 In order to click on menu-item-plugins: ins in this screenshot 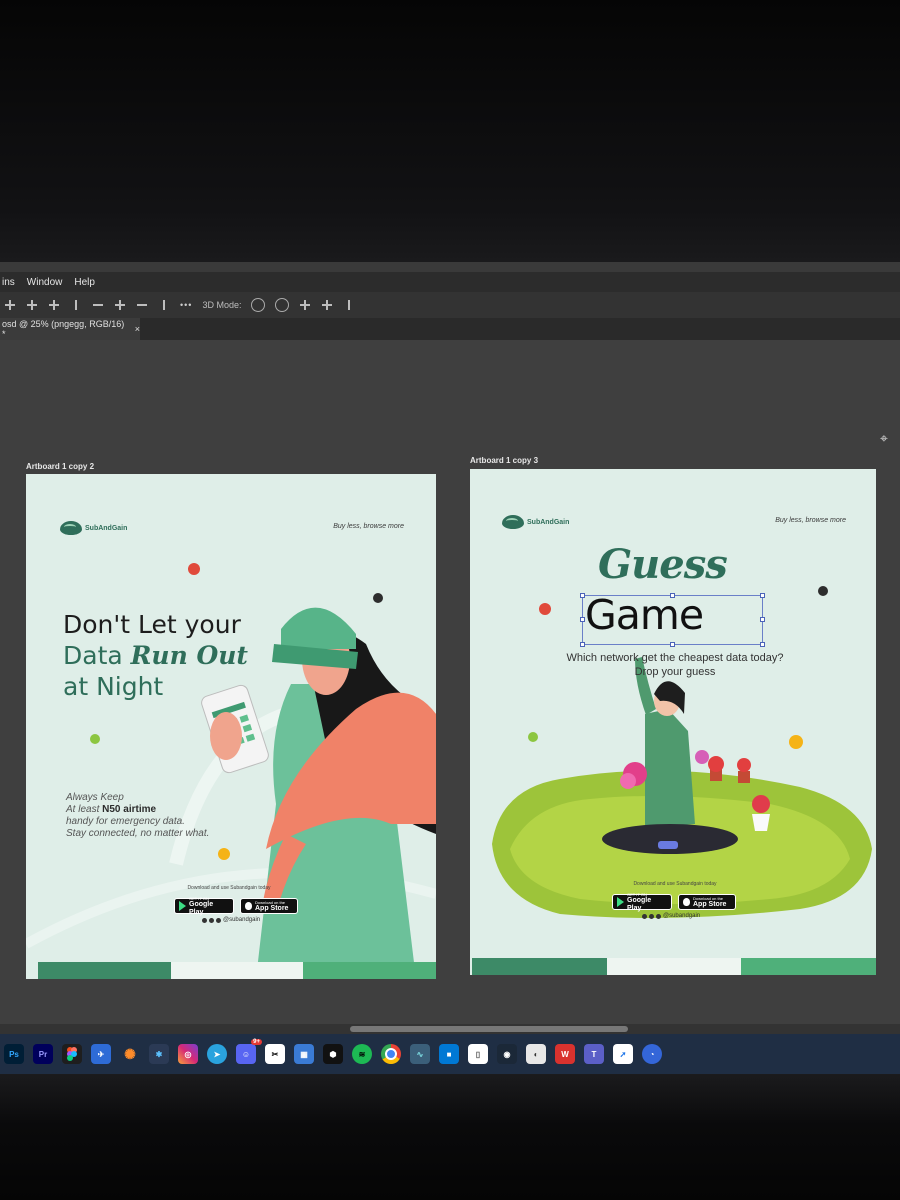, I will do `click(8, 282)`.